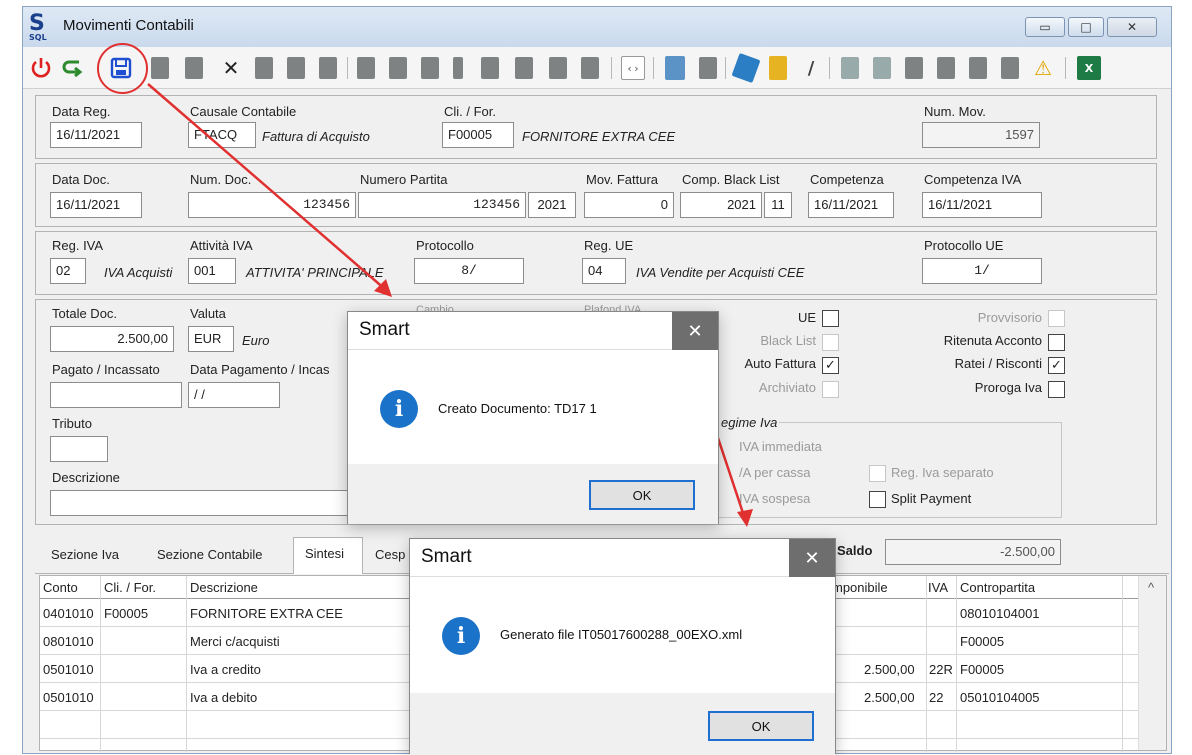 The image size is (1192, 755). I want to click on black-list-month-field: 11, so click(778, 205).